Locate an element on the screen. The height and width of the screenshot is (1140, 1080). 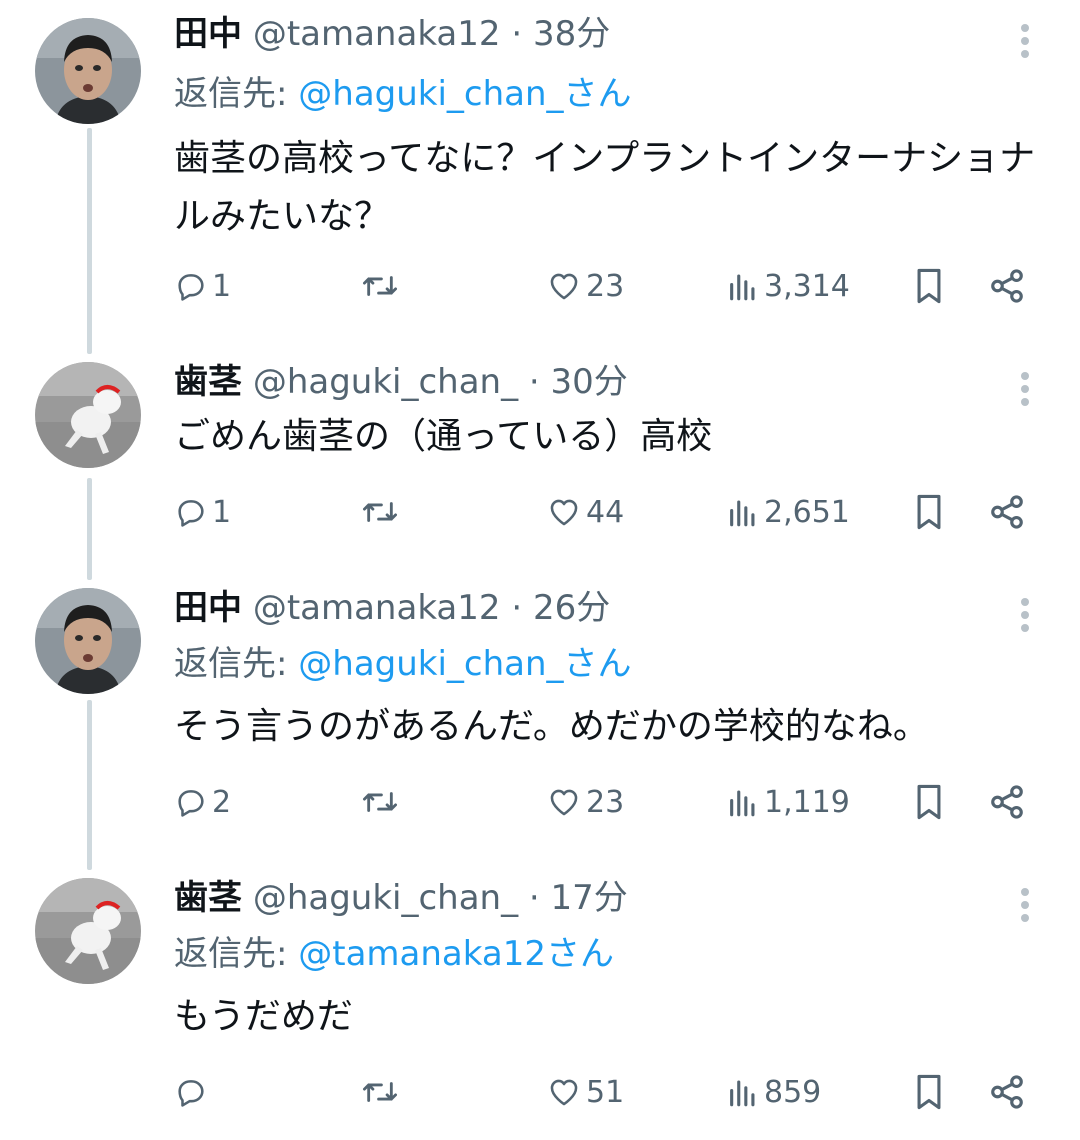
reply-button: 2 is located at coordinates (202, 802).